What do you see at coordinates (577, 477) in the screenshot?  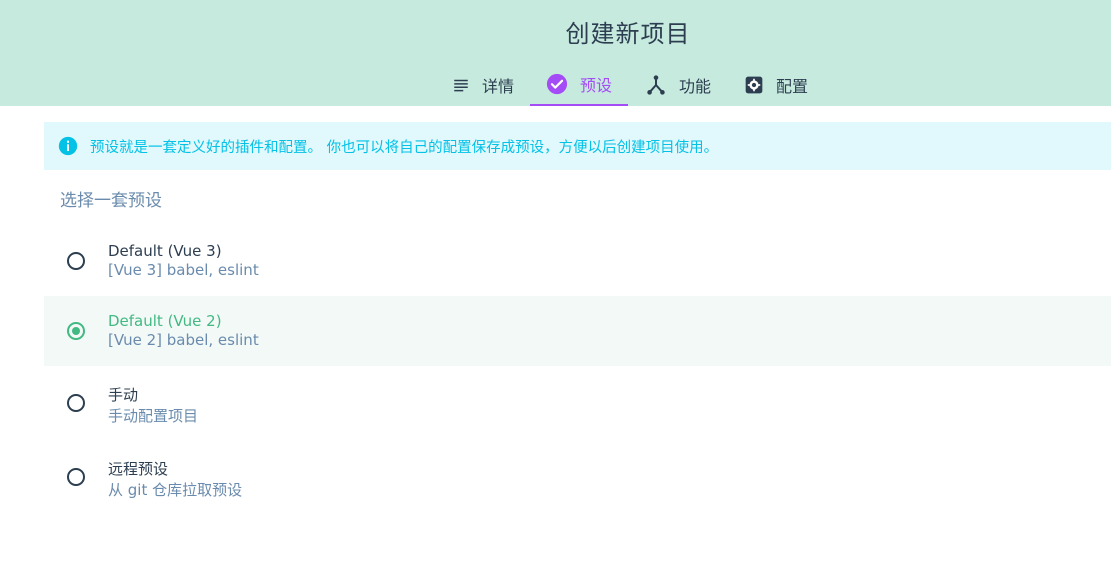 I see `preset-option-remote: 远程预设 从 git 仓库拉取预设` at bounding box center [577, 477].